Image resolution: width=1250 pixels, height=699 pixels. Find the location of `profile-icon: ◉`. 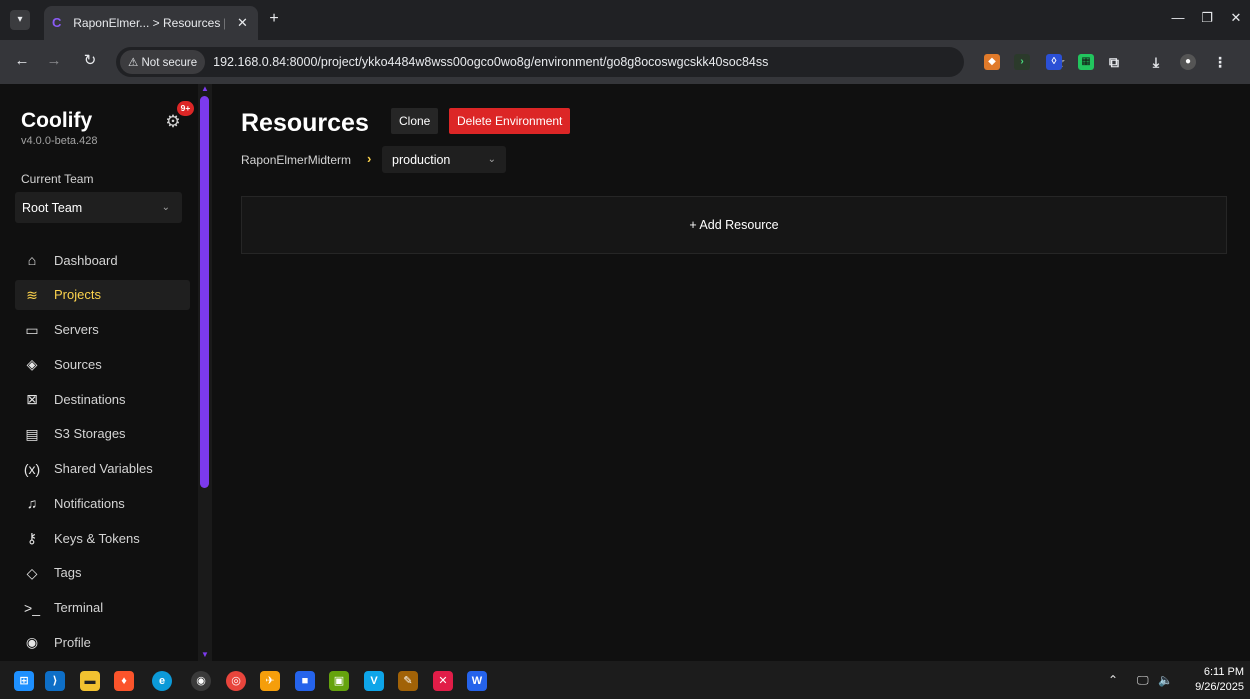

profile-icon: ◉ is located at coordinates (32, 642).